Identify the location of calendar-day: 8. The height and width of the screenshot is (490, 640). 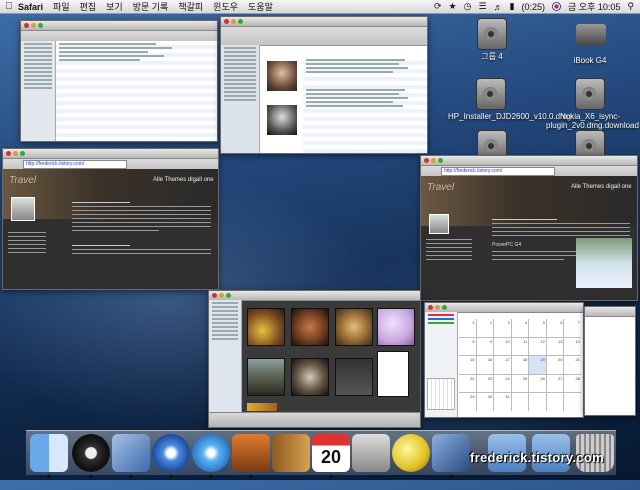
(467, 346).